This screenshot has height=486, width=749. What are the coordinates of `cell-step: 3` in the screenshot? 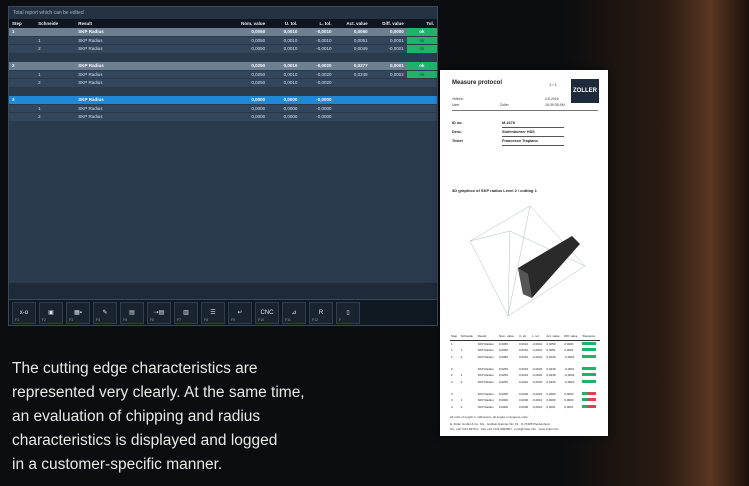 It's located at (22, 100).